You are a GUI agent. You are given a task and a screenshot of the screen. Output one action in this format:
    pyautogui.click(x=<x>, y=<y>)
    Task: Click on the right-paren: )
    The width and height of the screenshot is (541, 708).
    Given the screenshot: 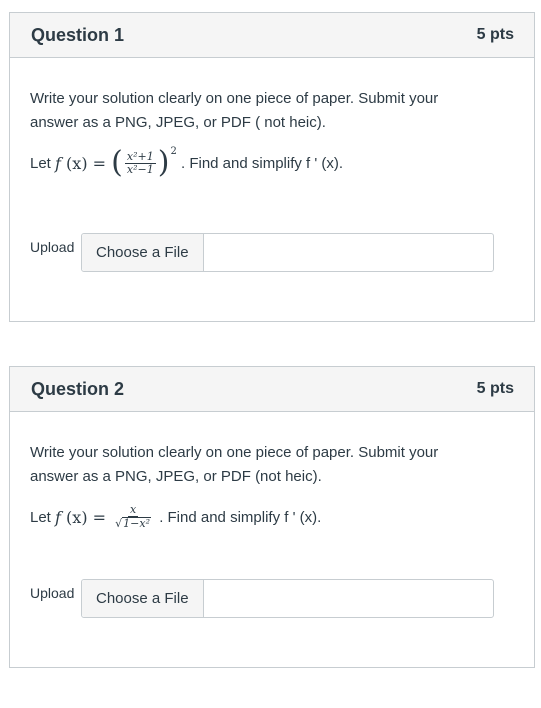 What is the action you would take?
    pyautogui.click(x=163, y=162)
    